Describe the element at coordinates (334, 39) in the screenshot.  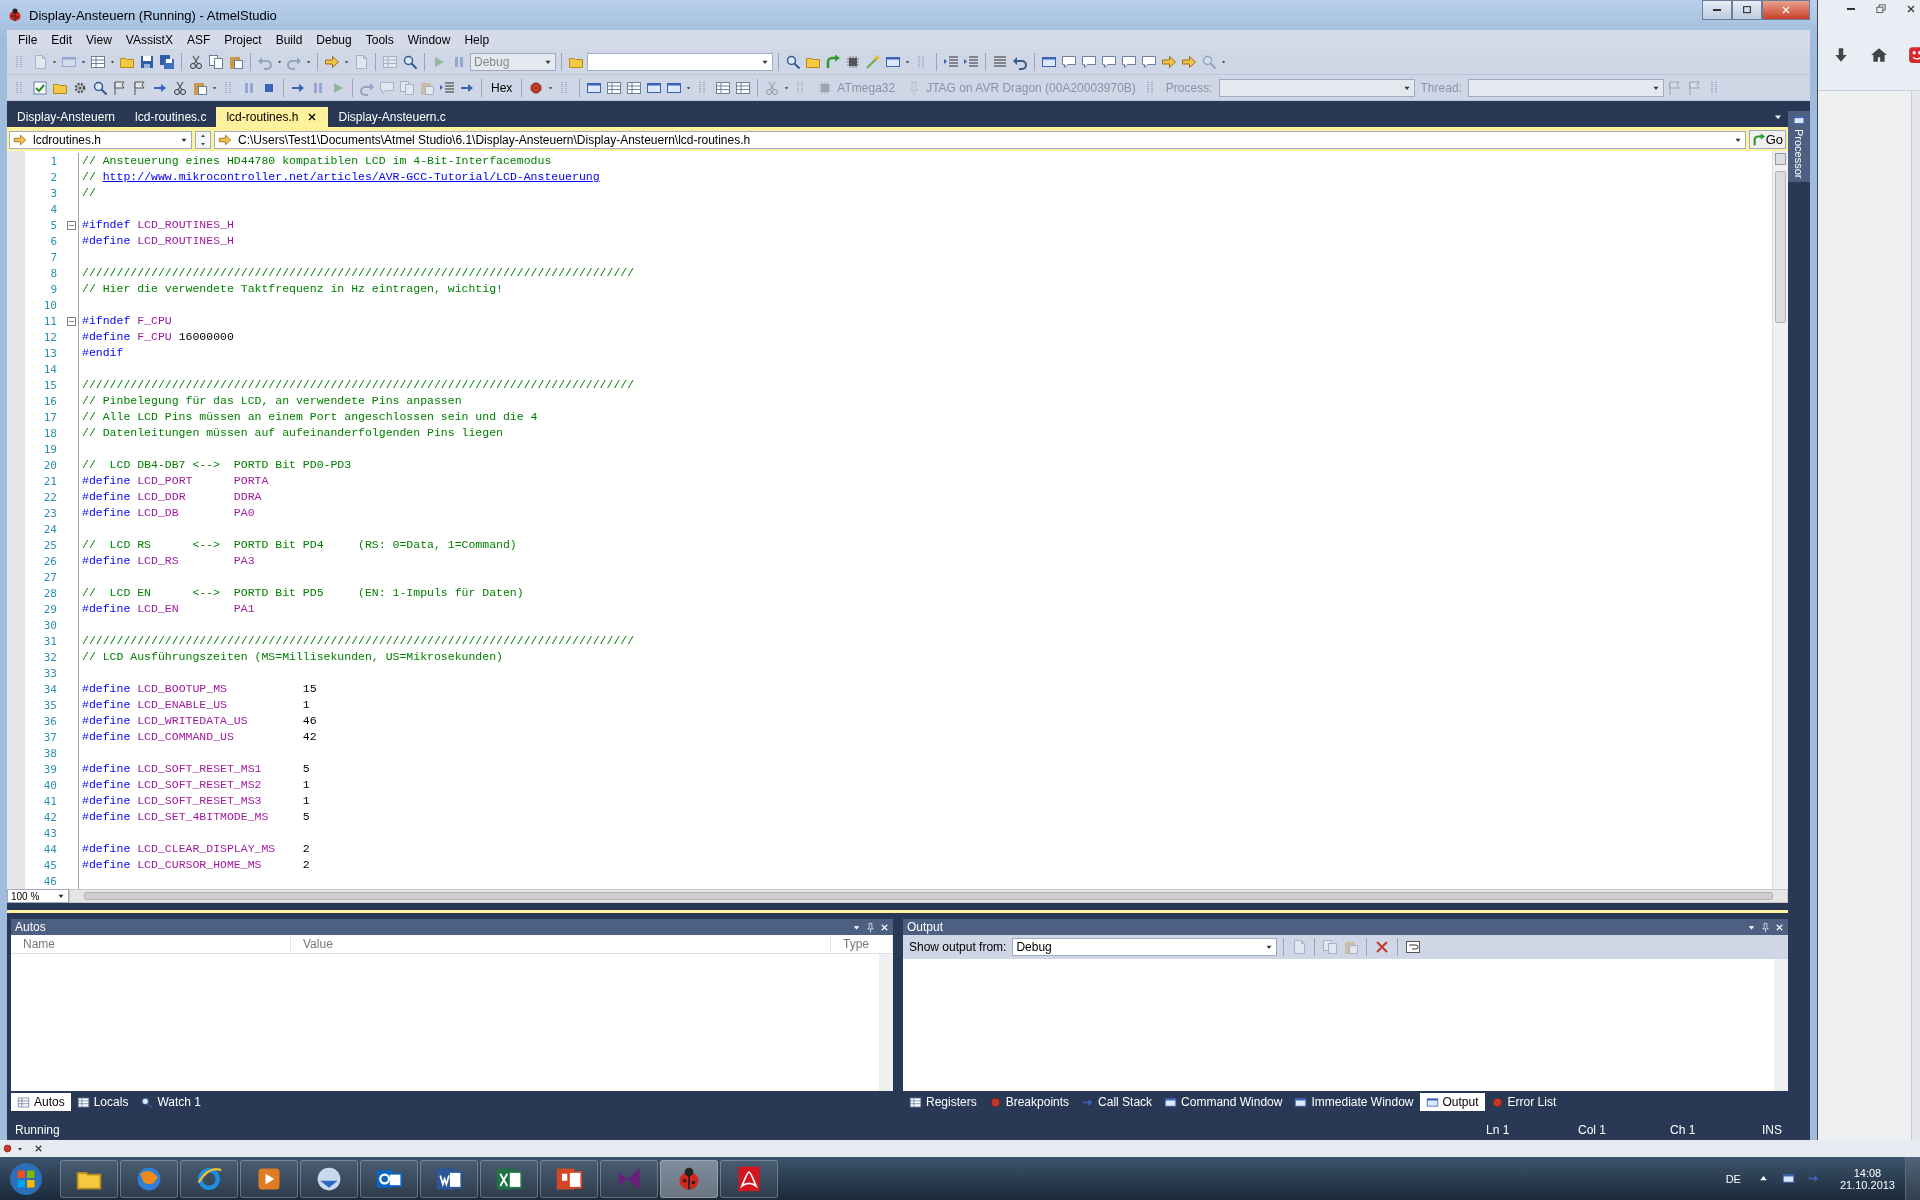
I see `menu-item: Debug` at that location.